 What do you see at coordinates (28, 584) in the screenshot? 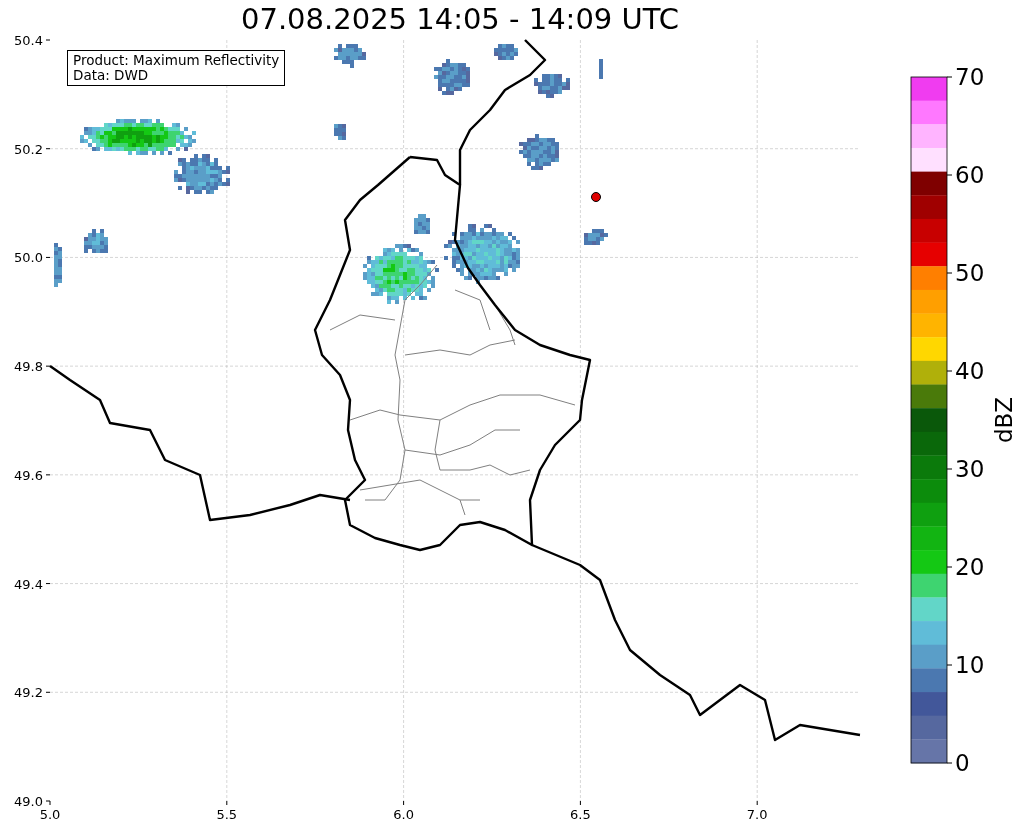
I see `y-tick-label: 49.4` at bounding box center [28, 584].